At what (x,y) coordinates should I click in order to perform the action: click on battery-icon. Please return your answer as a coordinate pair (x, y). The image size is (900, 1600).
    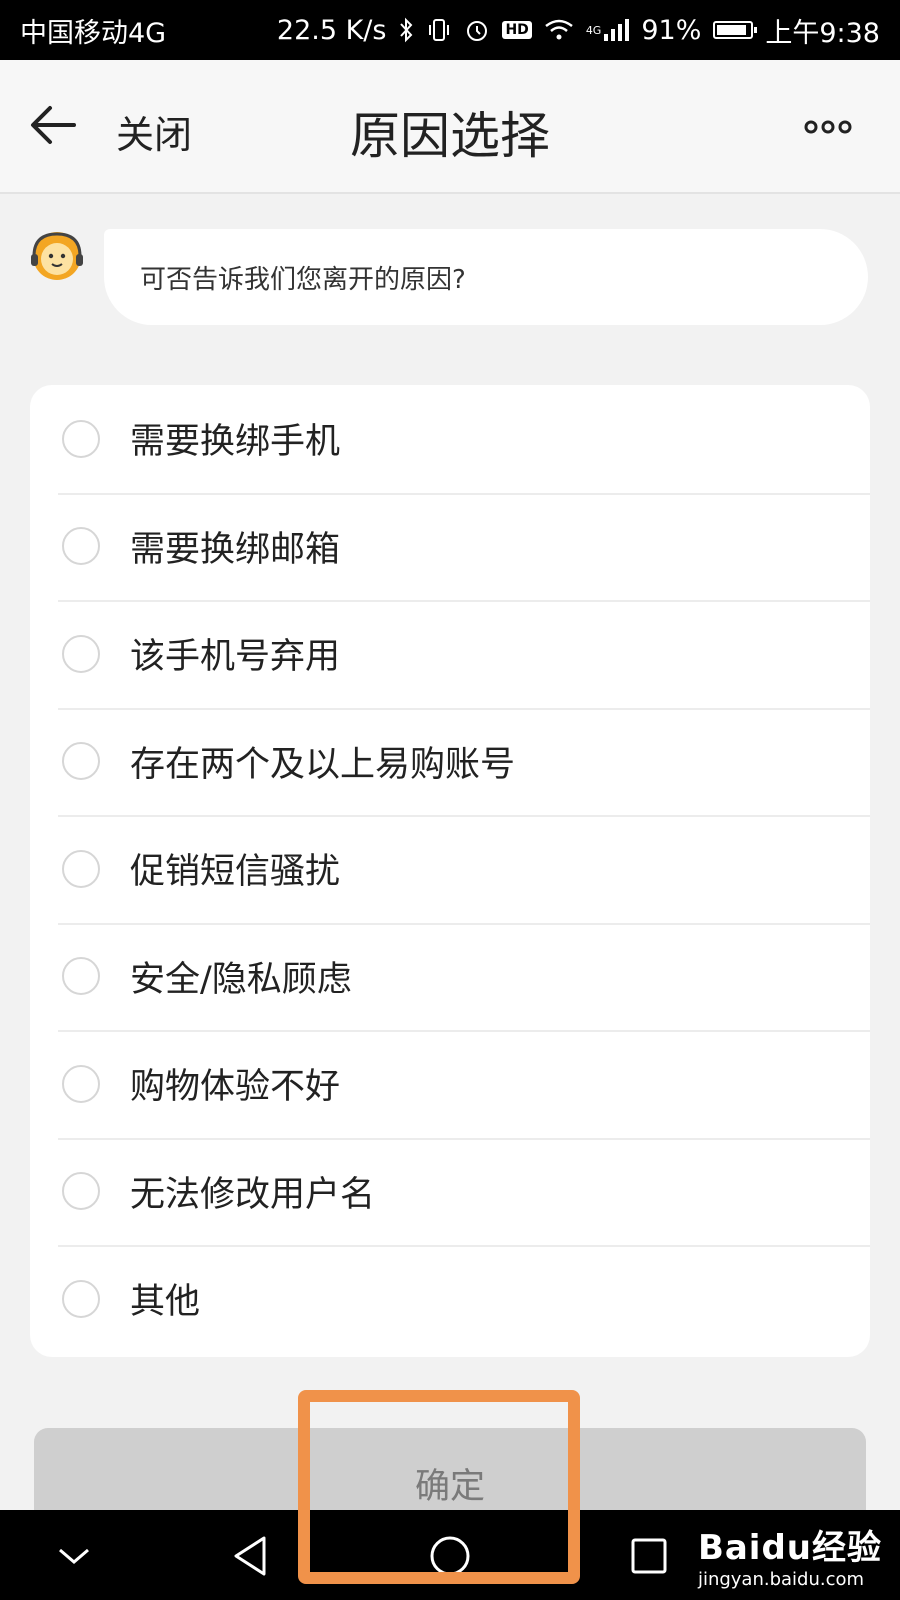
    Looking at the image, I should click on (735, 30).